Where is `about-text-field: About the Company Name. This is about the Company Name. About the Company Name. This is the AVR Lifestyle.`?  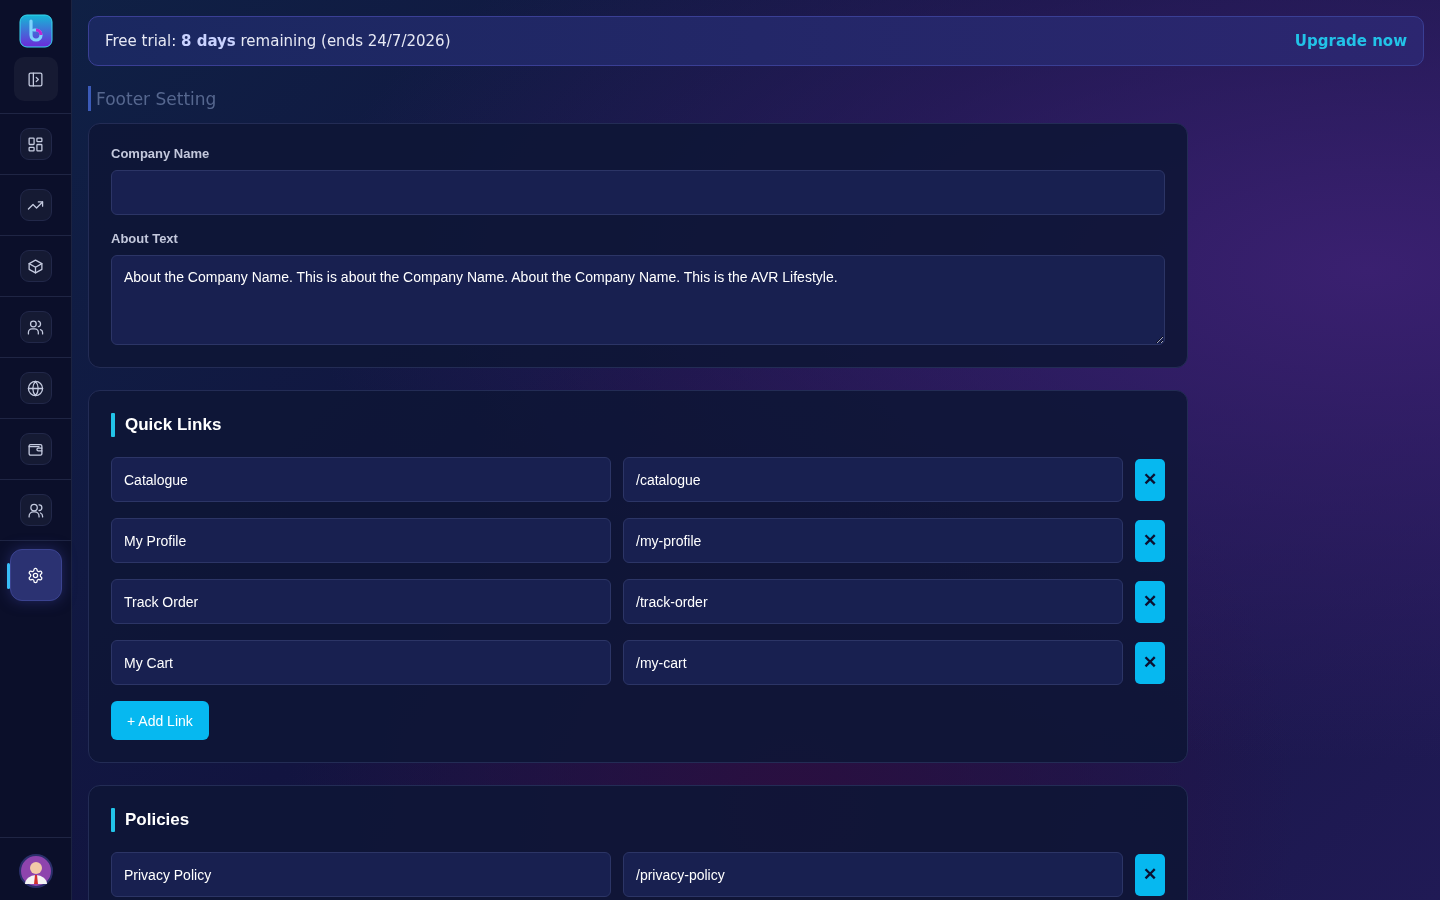 about-text-field: About the Company Name. This is about the Company Name. About the Company Name. This is the AVR Lifestyle. is located at coordinates (638, 300).